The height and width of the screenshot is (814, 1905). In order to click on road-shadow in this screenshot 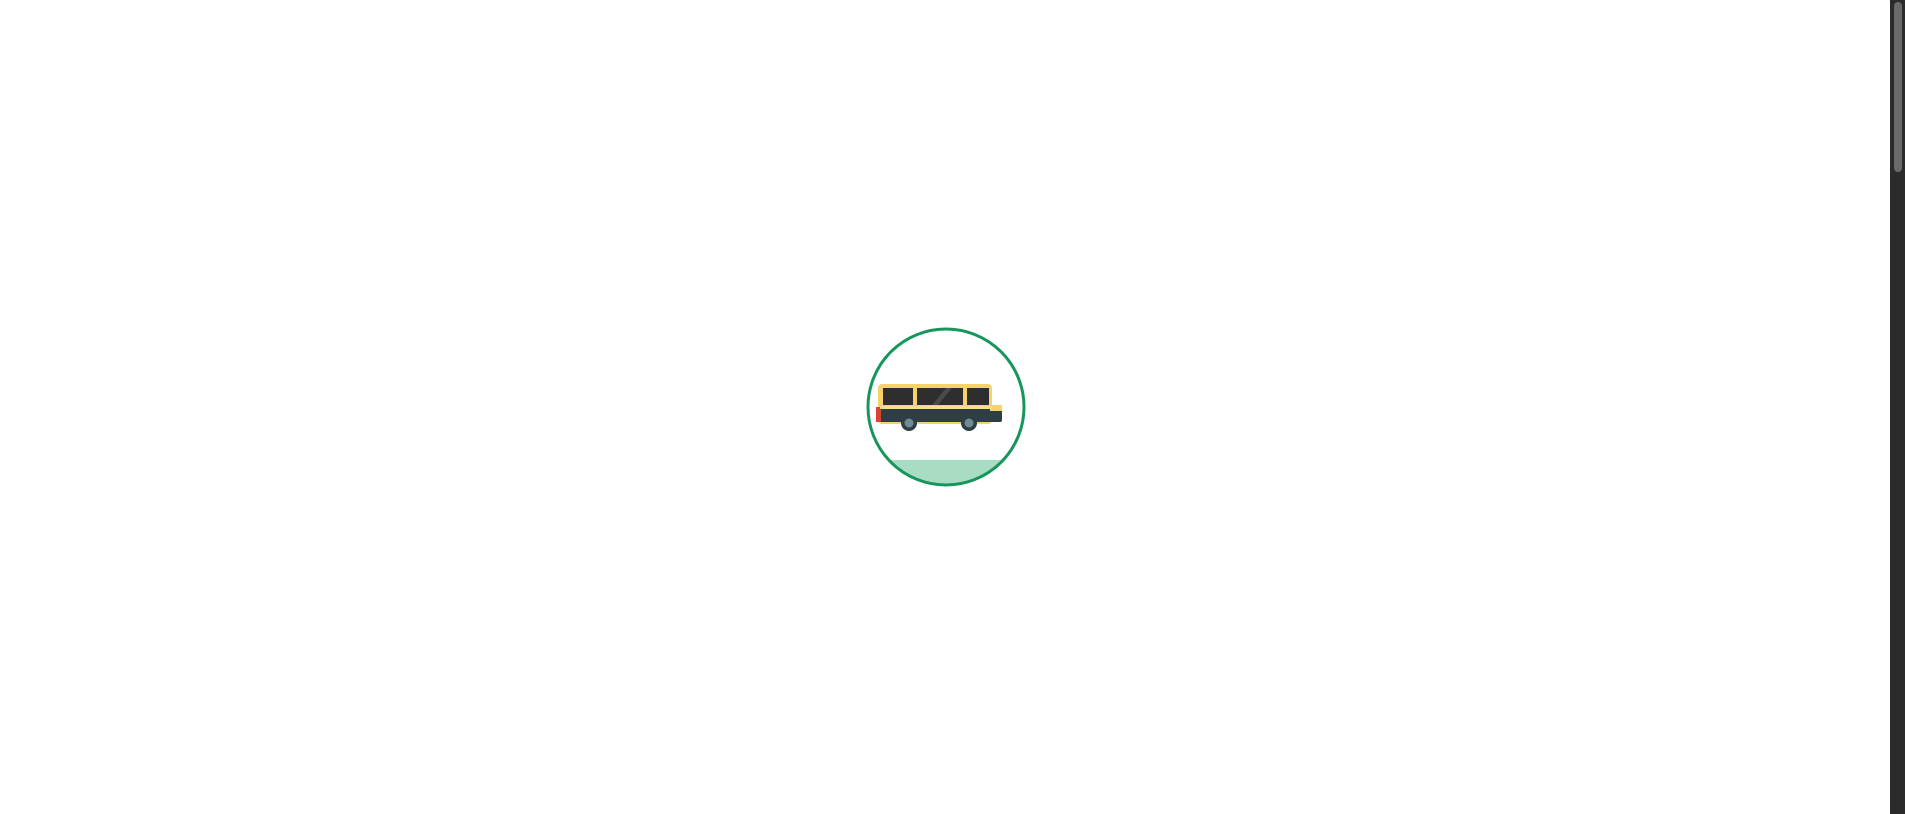, I will do `click(946, 472)`.